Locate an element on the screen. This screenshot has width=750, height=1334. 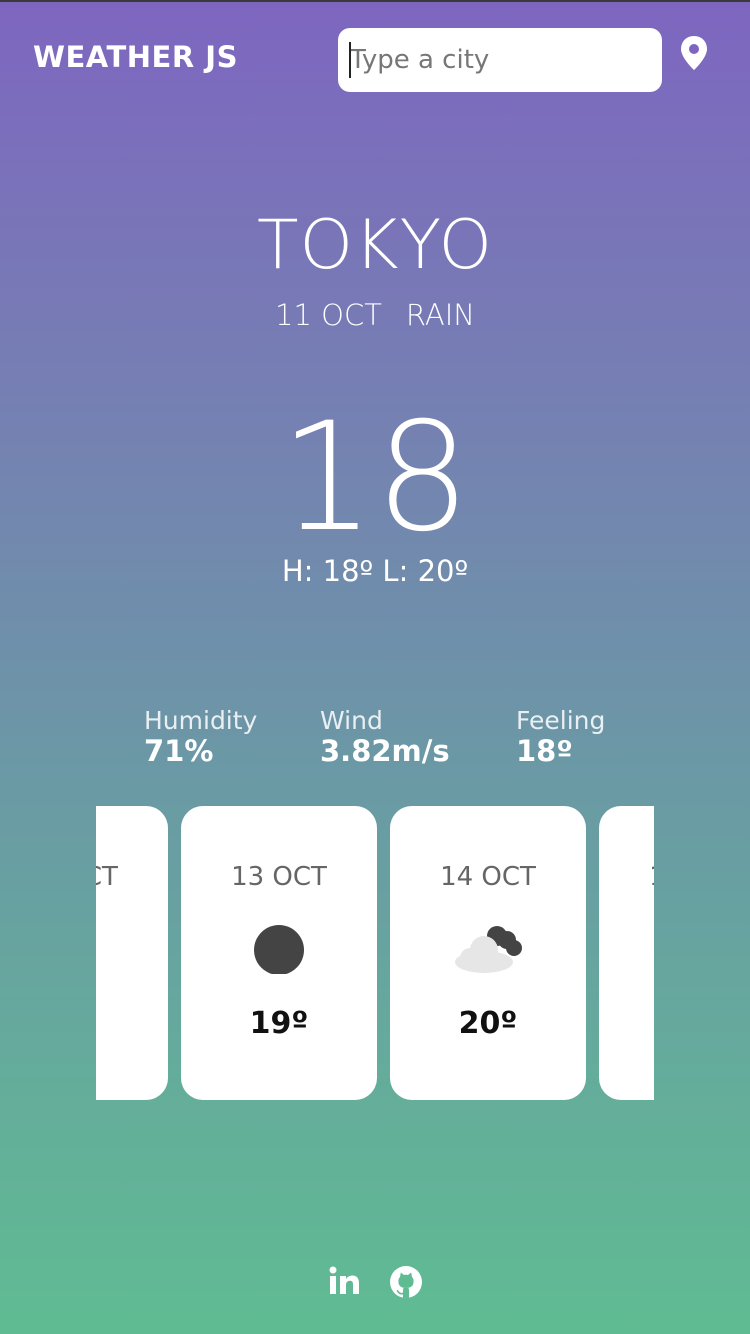
forecast-temp: 19º is located at coordinates (279, 1023).